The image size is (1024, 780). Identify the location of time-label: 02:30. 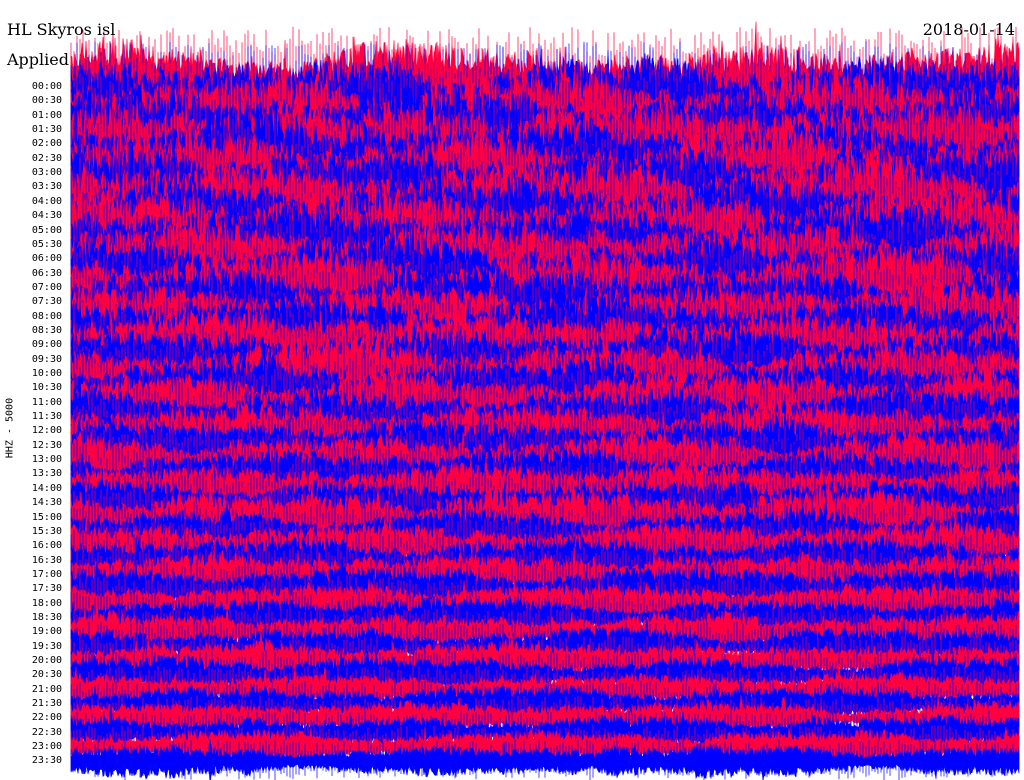
(46, 158).